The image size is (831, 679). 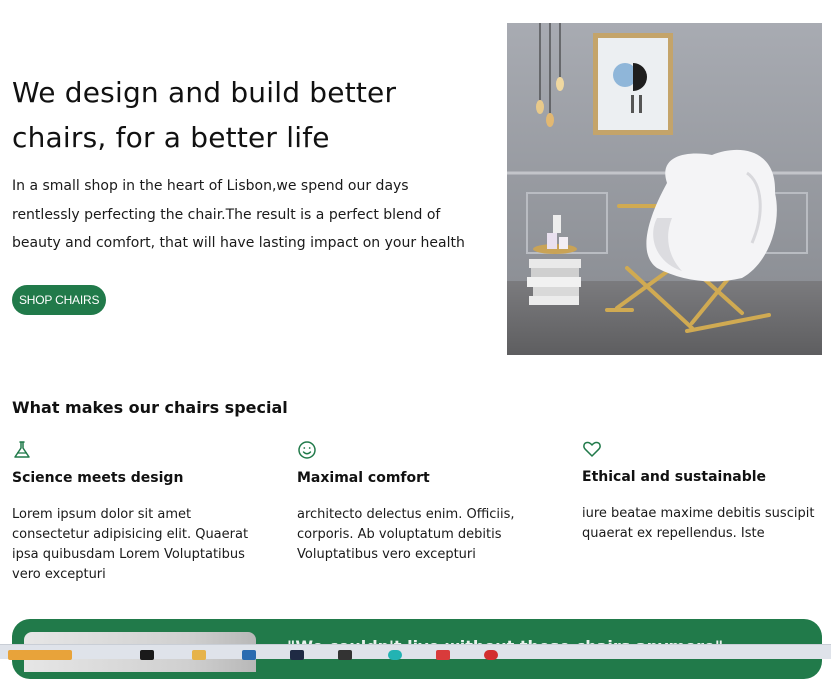 What do you see at coordinates (307, 450) in the screenshot?
I see `smile-icon` at bounding box center [307, 450].